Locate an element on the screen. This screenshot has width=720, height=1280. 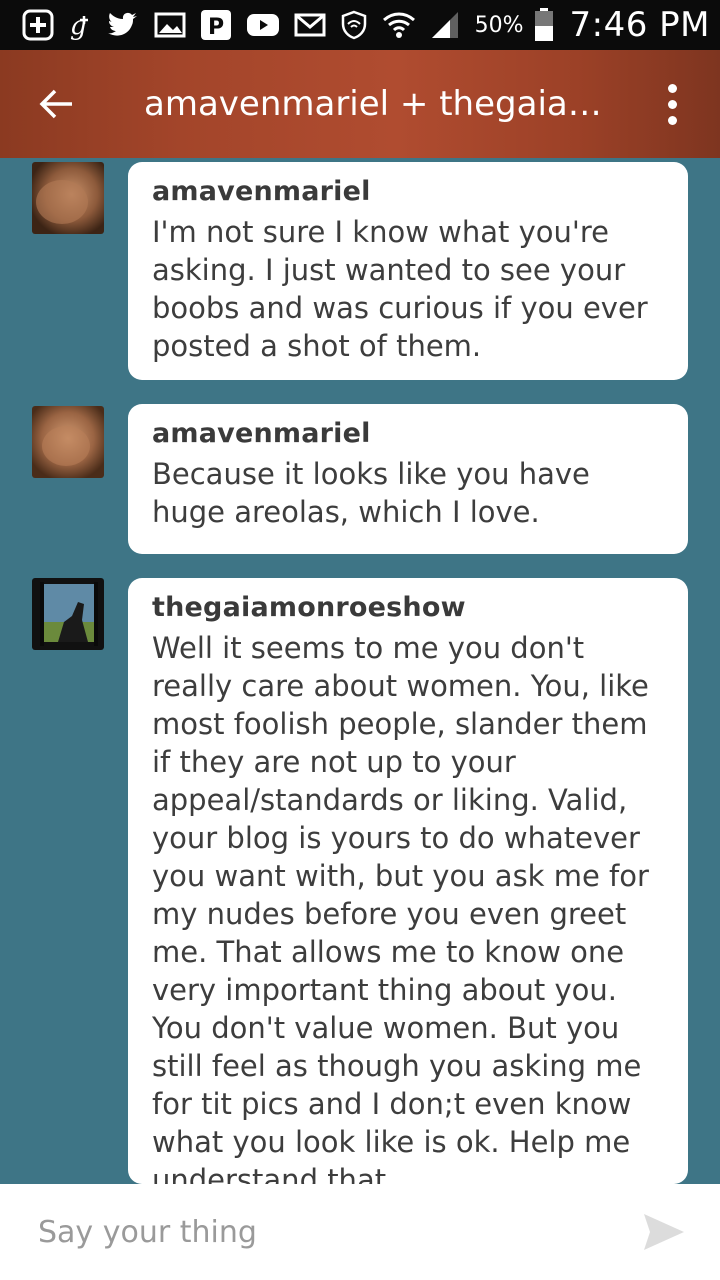
back-button is located at coordinates (56, 104).